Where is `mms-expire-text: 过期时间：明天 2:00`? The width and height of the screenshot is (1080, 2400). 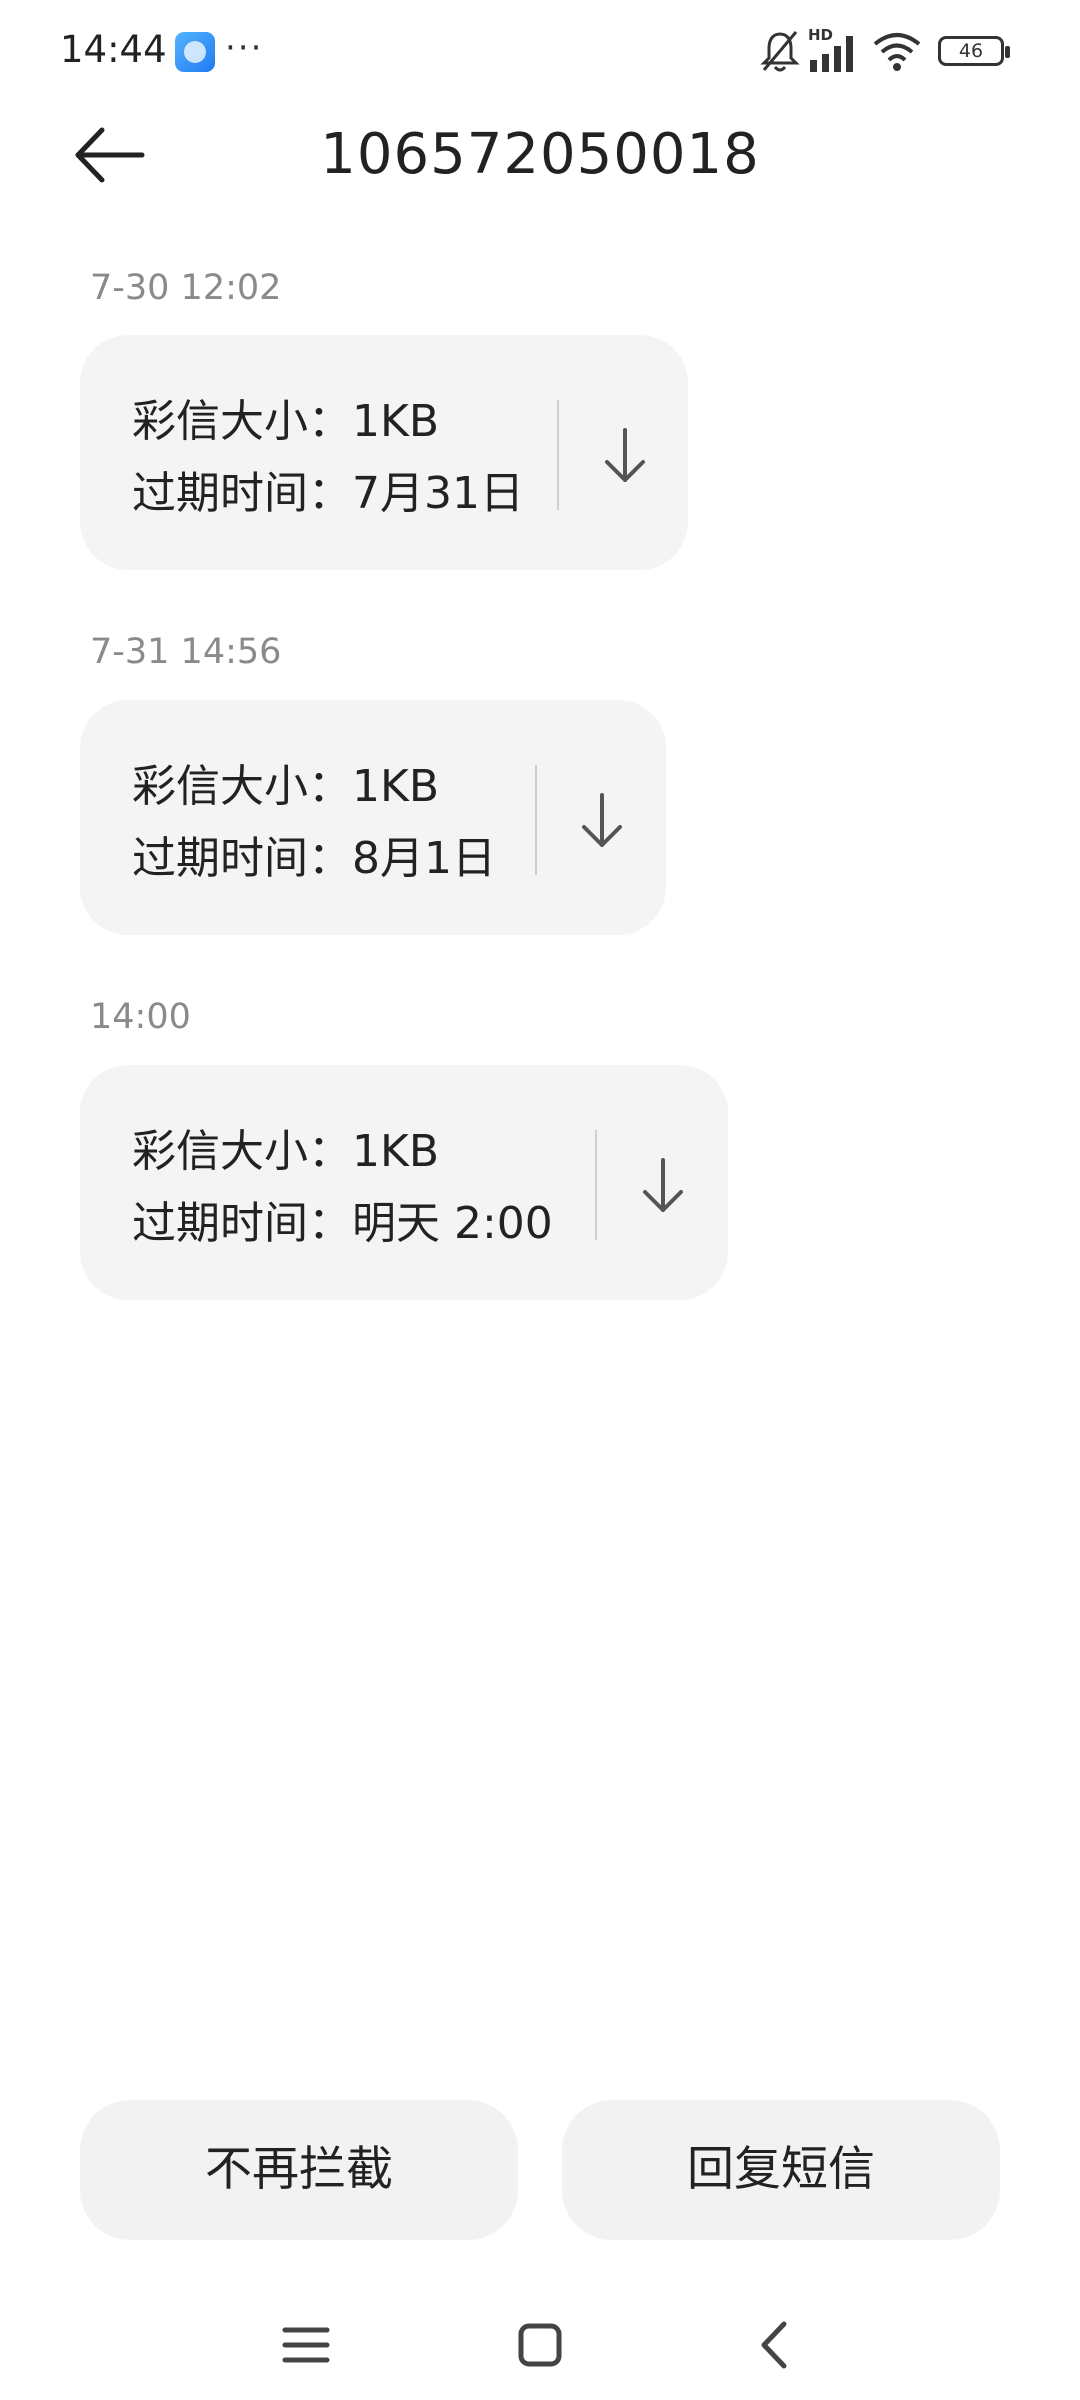
mms-expire-text: 过期时间：明天 2:00 is located at coordinates (342, 1223).